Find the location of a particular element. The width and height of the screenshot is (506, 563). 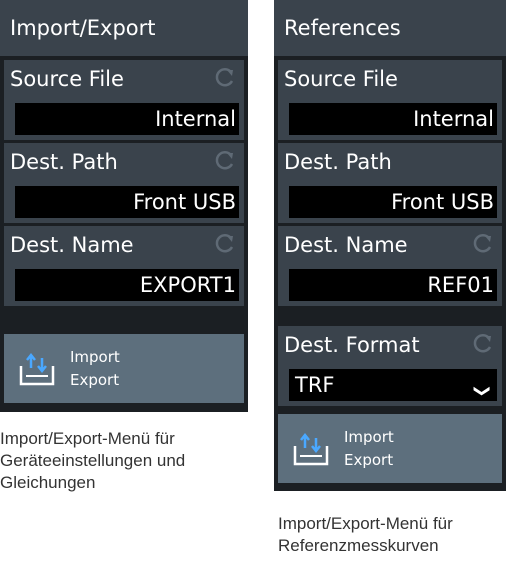

setting-label: Dest. Format is located at coordinates (352, 345).